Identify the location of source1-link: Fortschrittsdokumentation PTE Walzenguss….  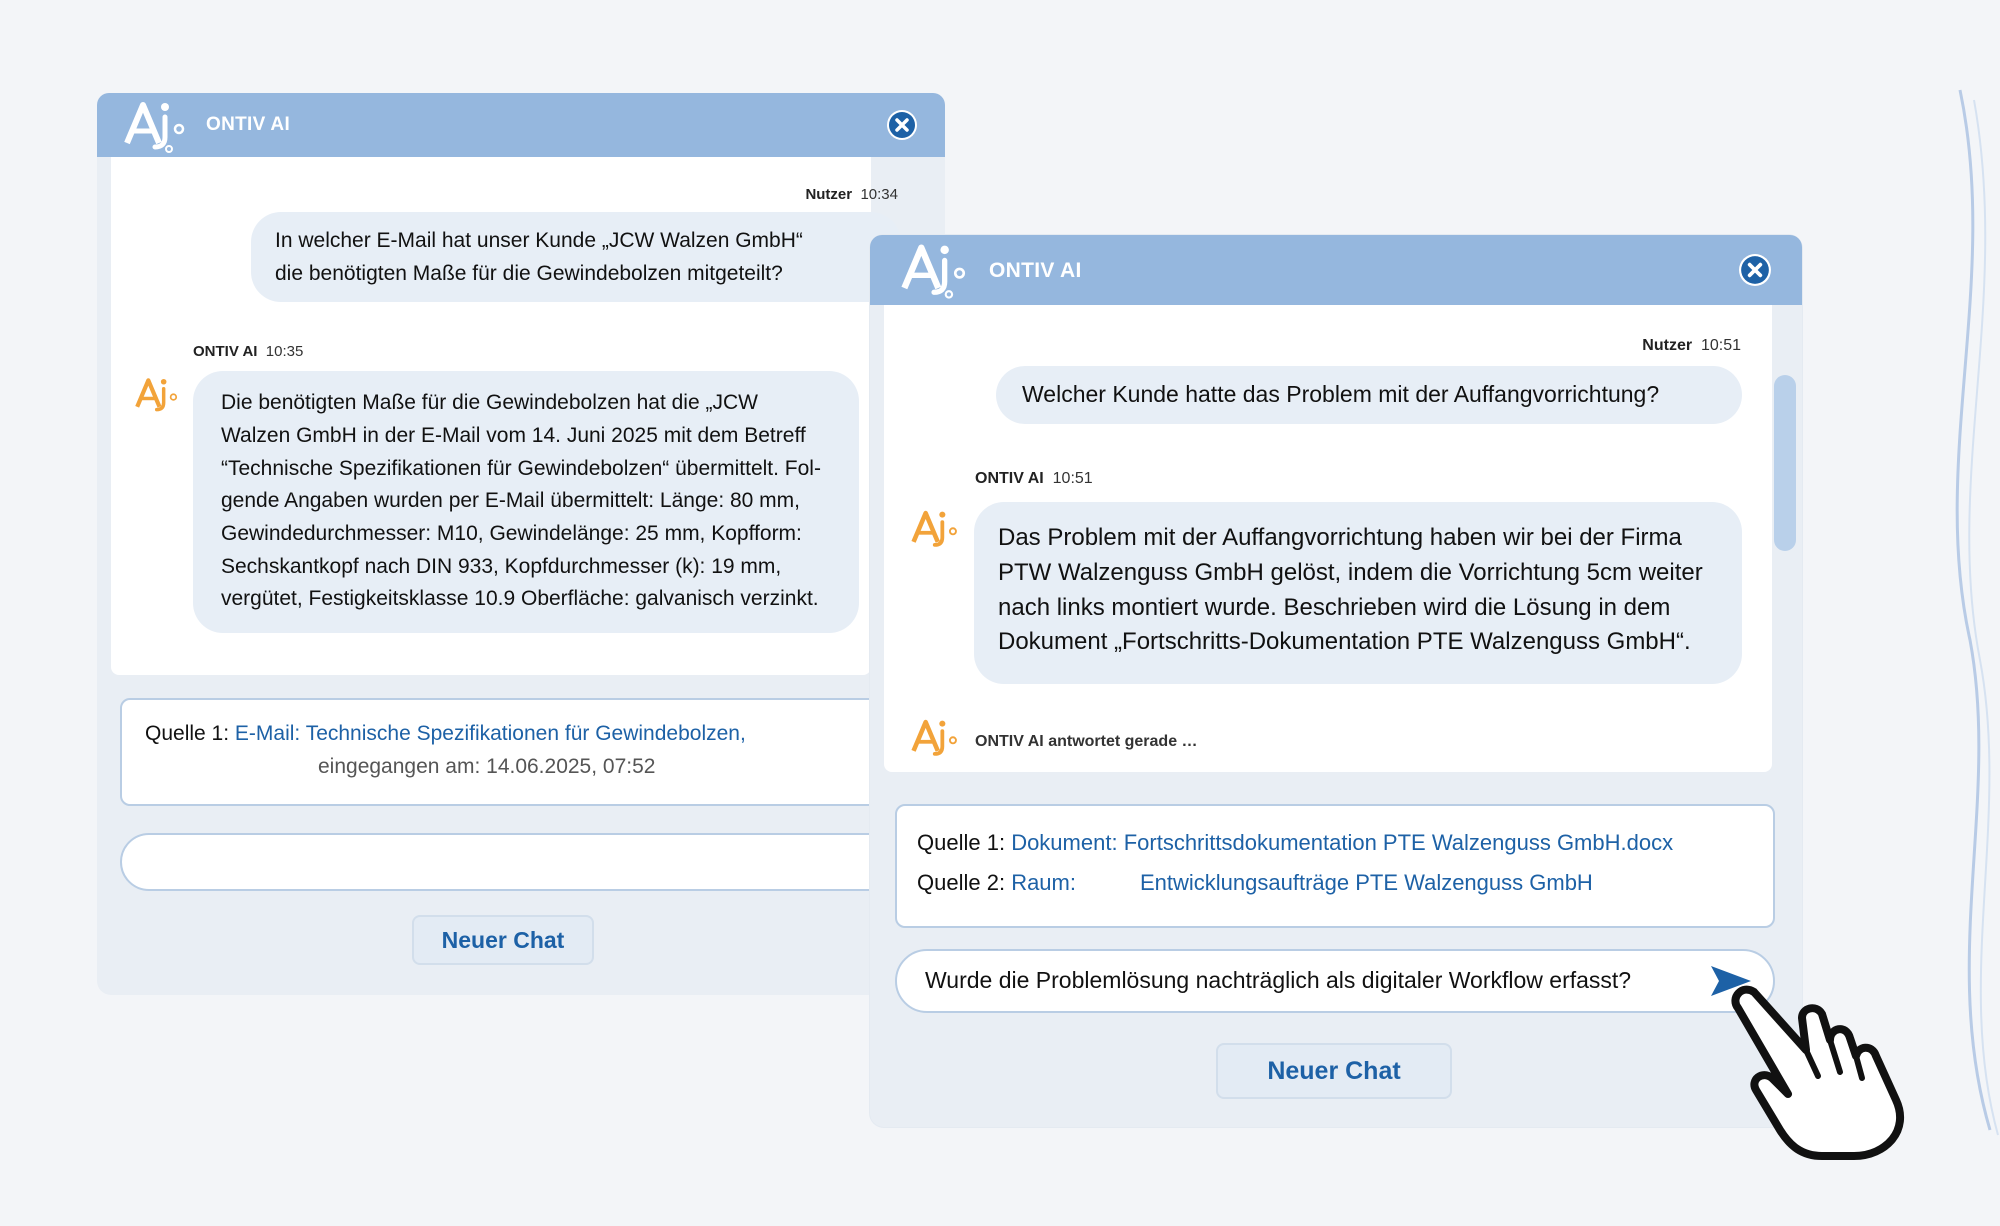
(1398, 842).